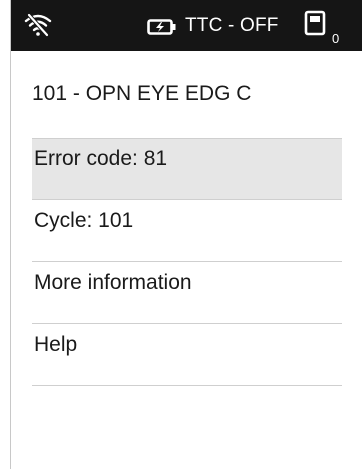  What do you see at coordinates (101, 158) in the screenshot?
I see `menu-item-label: Error code: 81` at bounding box center [101, 158].